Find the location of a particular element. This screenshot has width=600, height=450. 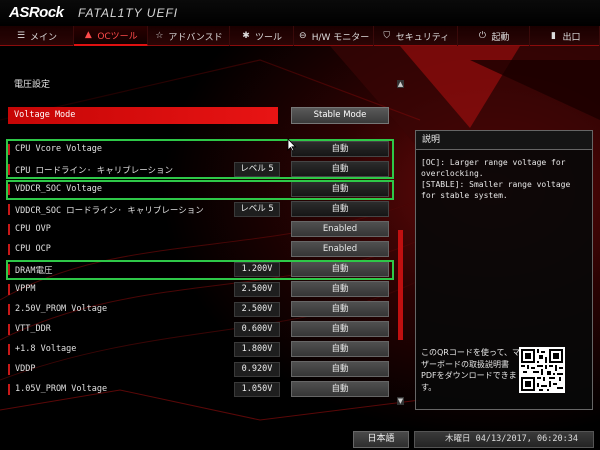

tab-main: ☰ メイン is located at coordinates (37, 36).